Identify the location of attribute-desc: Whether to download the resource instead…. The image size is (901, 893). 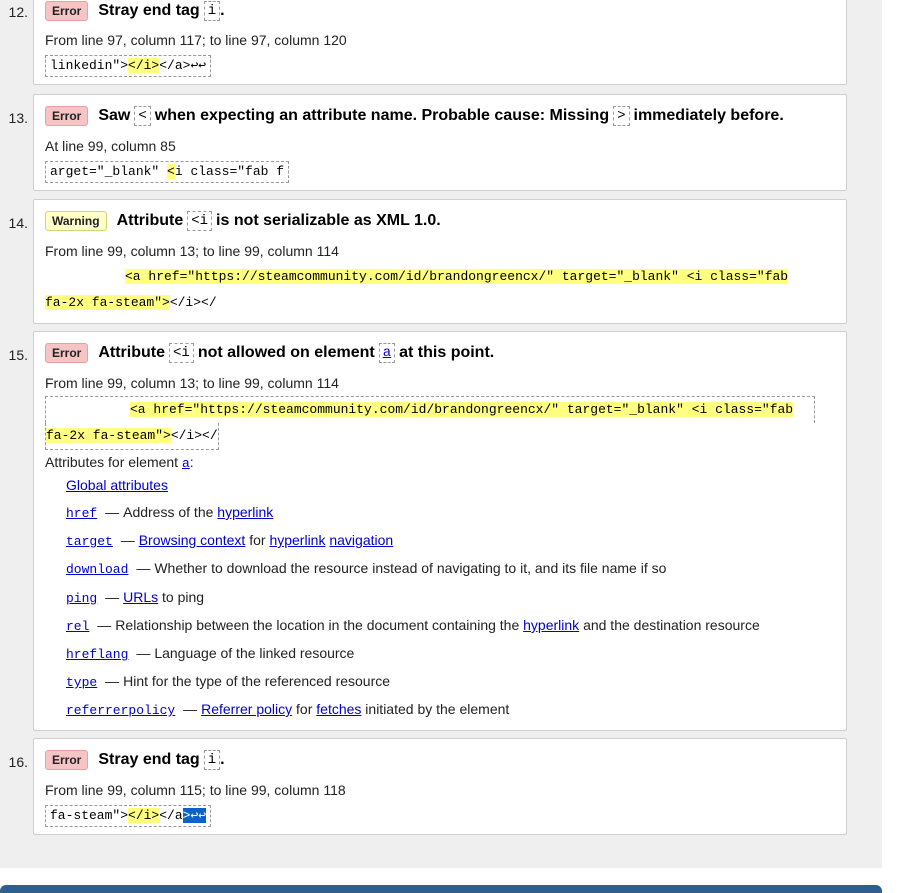
(410, 568).